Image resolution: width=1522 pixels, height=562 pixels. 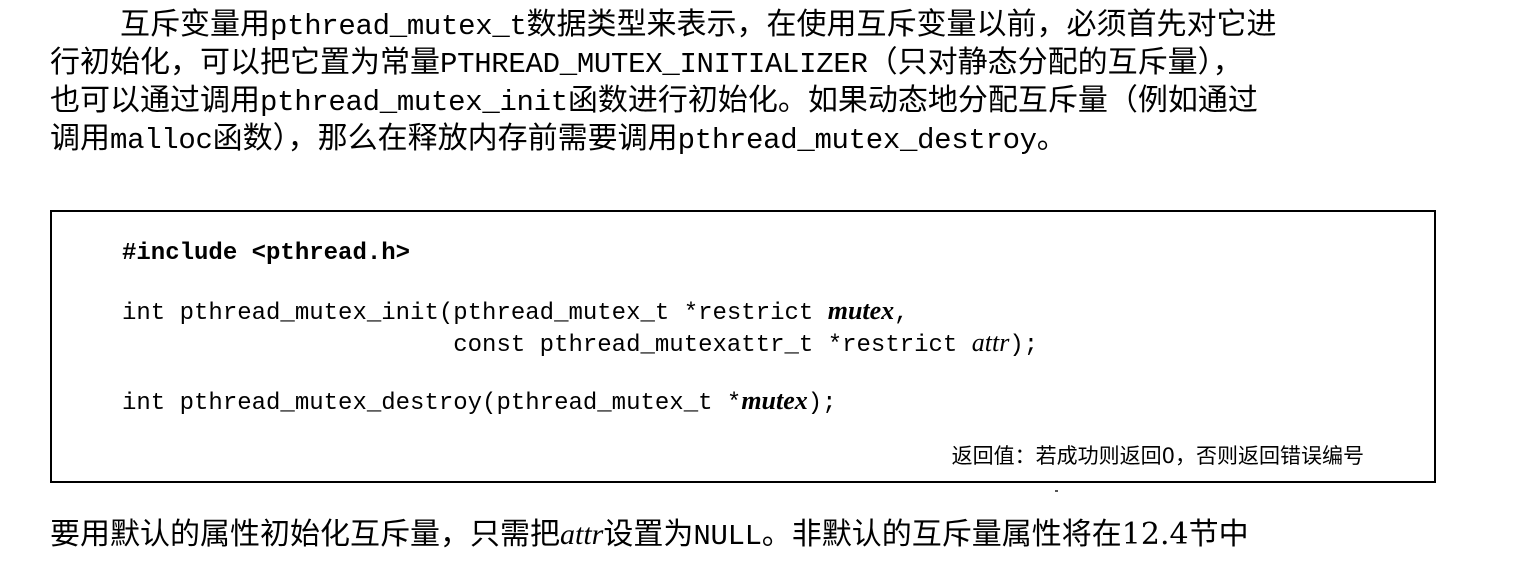 I want to click on code-text: ,, so click(x=901, y=313).